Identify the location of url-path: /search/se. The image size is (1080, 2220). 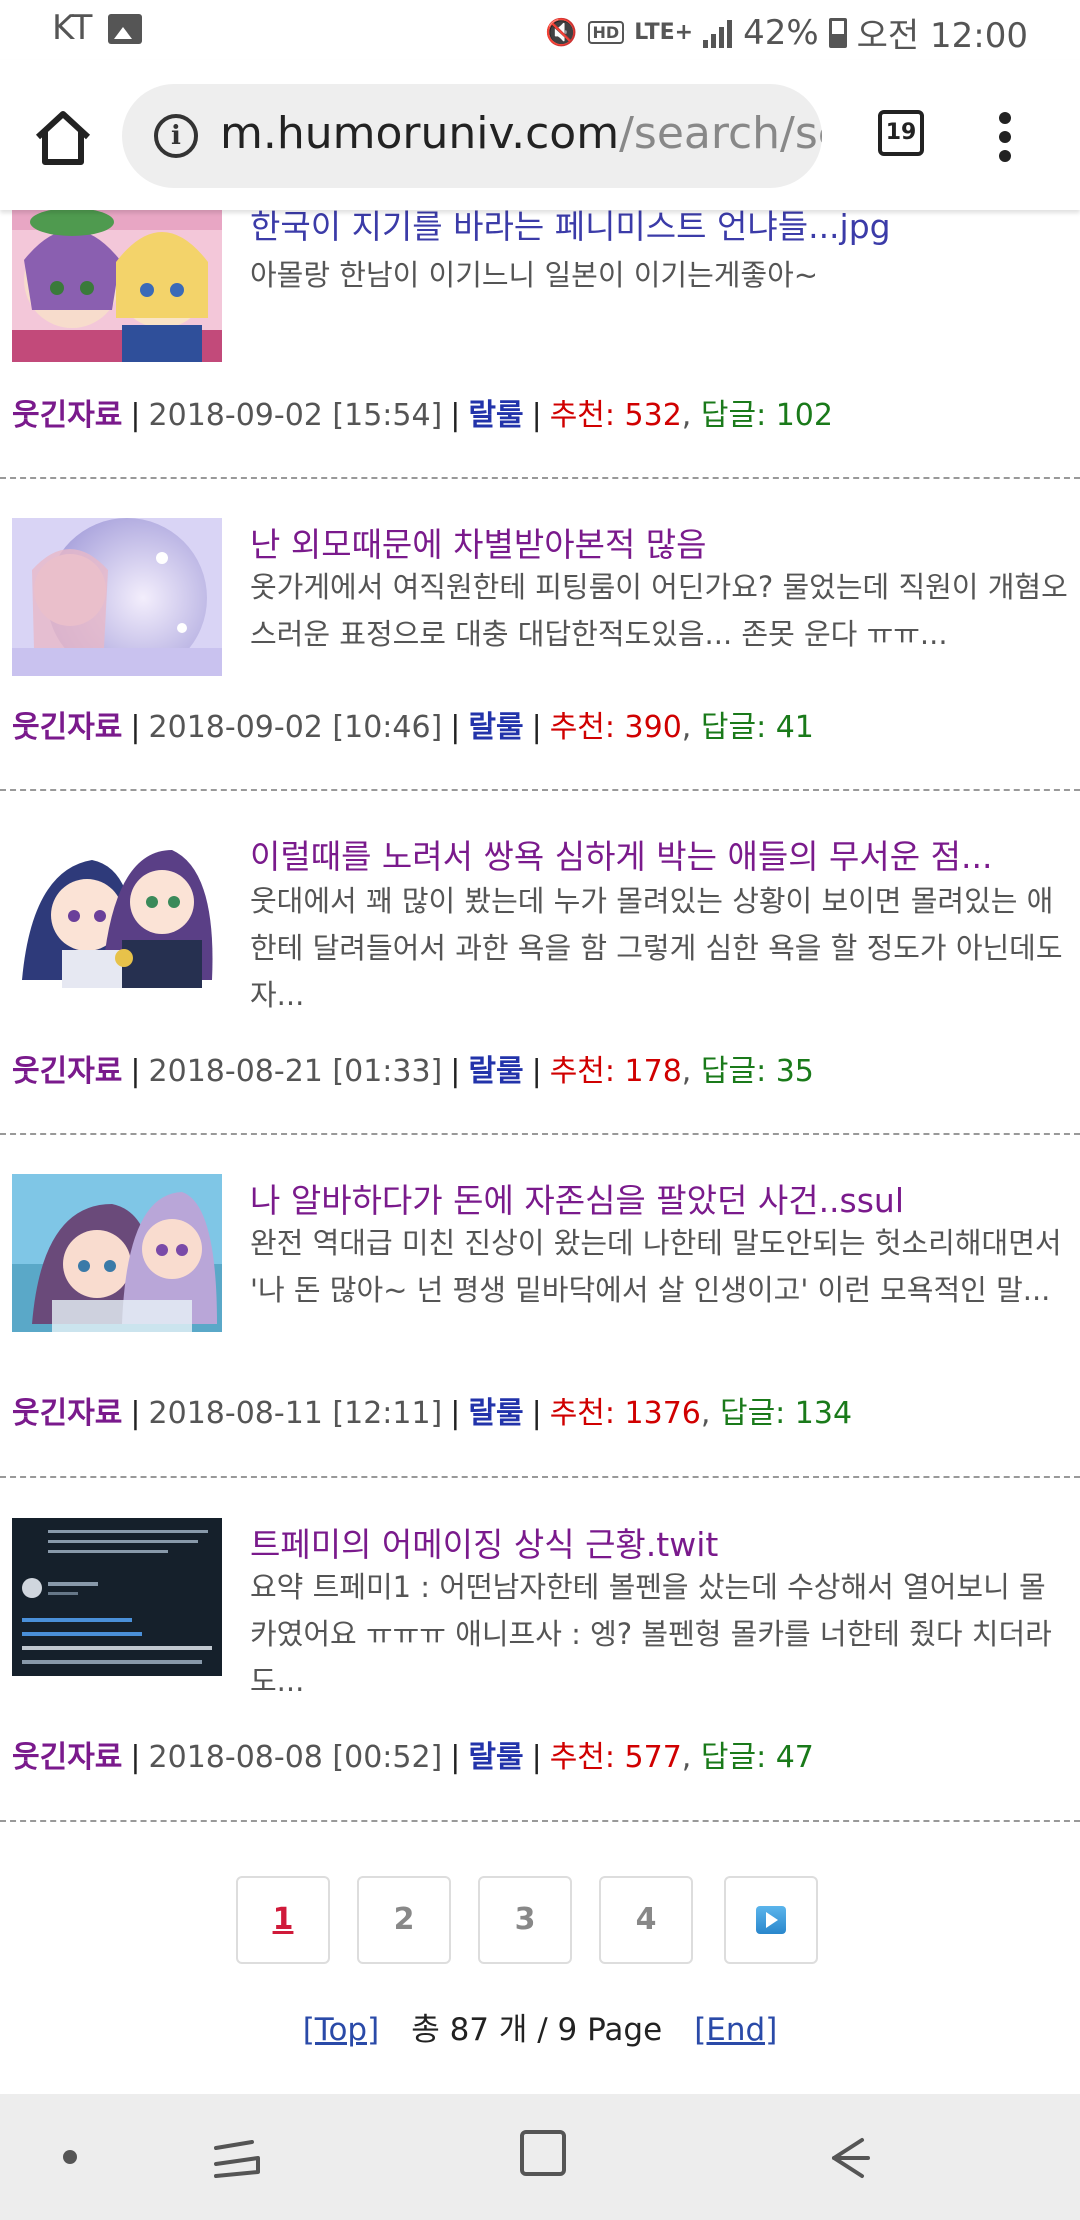
(720, 133).